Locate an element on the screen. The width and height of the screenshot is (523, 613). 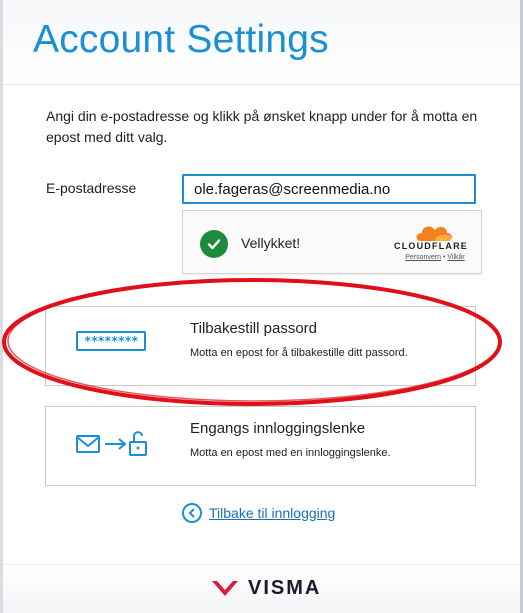
visma-logo: VISMA is located at coordinates (265, 588).